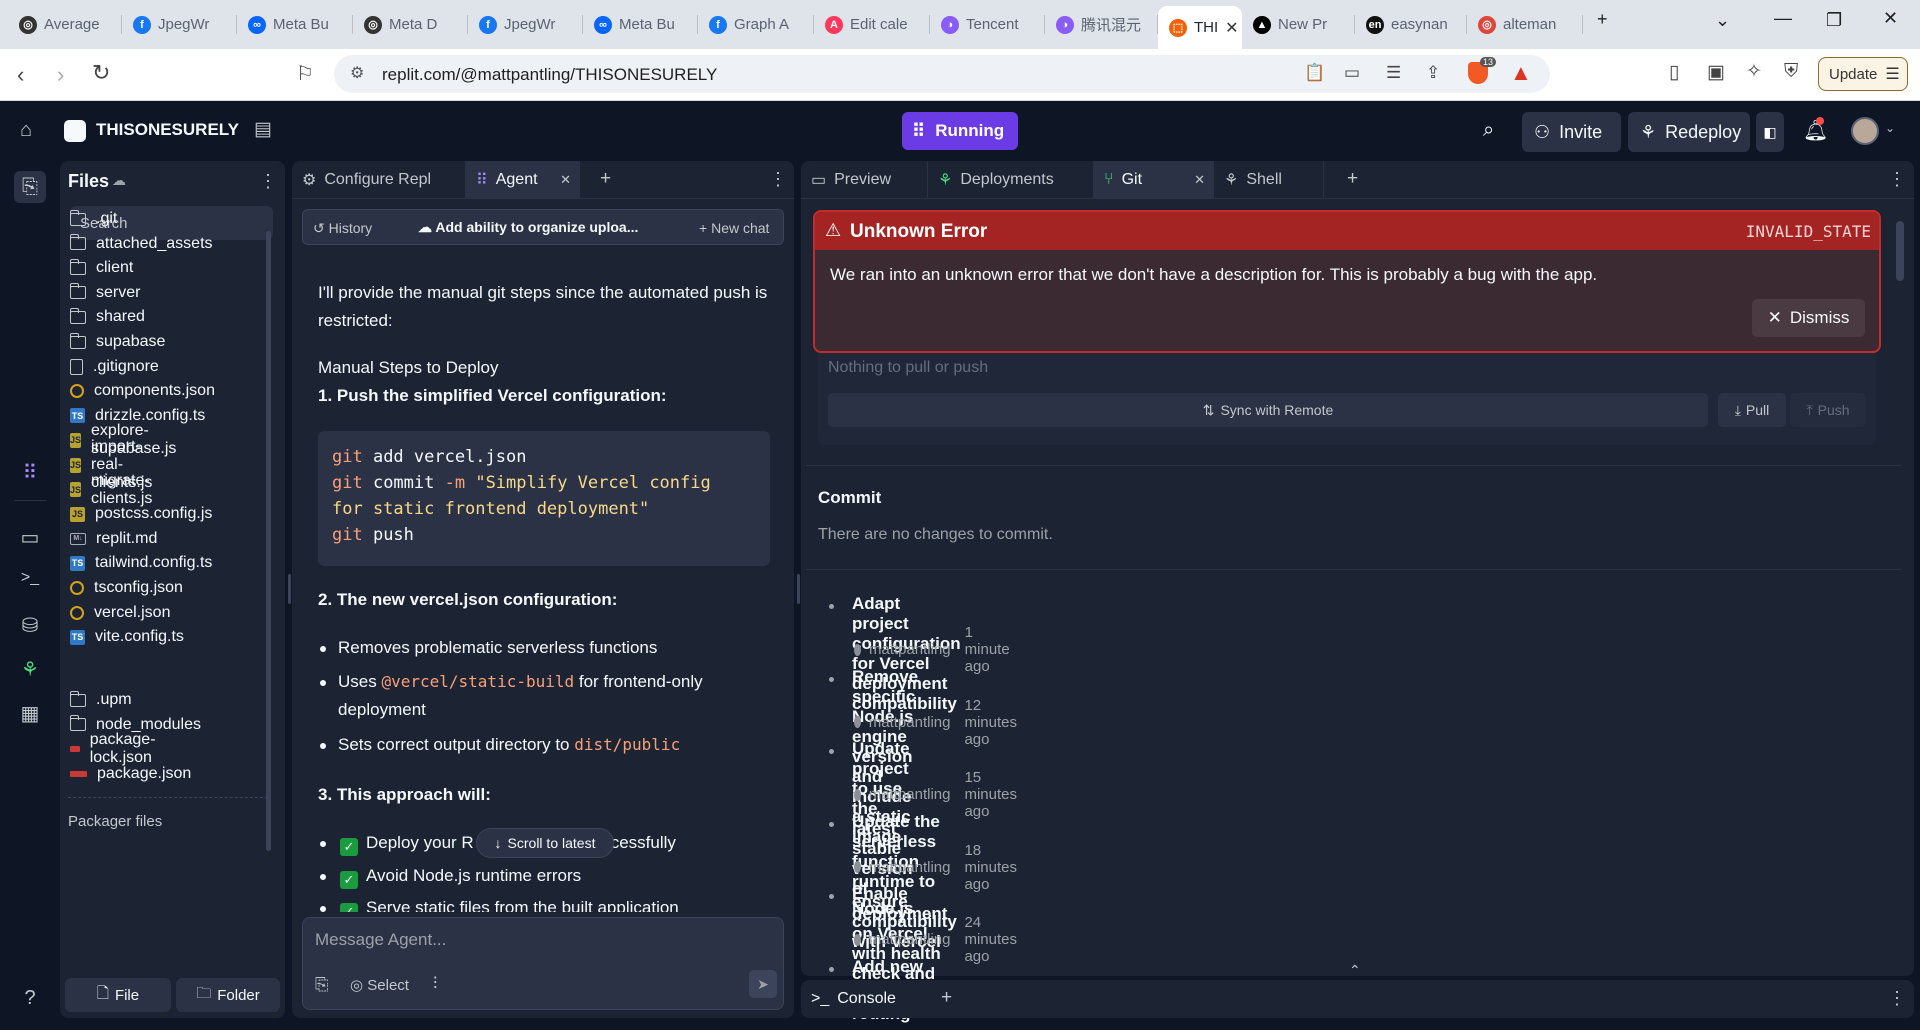 The image size is (1920, 1030). Describe the element at coordinates (379, 985) in the screenshot. I see `select-button: ◎ Select` at that location.